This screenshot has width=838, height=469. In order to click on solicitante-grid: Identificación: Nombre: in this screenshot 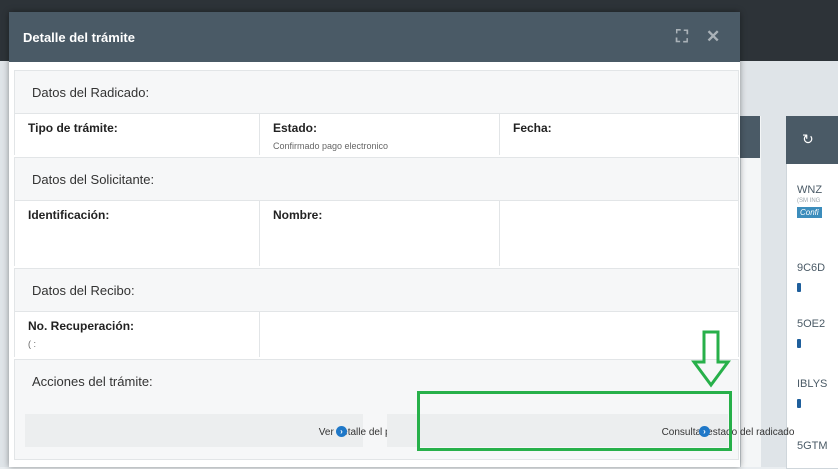, I will do `click(376, 233)`.